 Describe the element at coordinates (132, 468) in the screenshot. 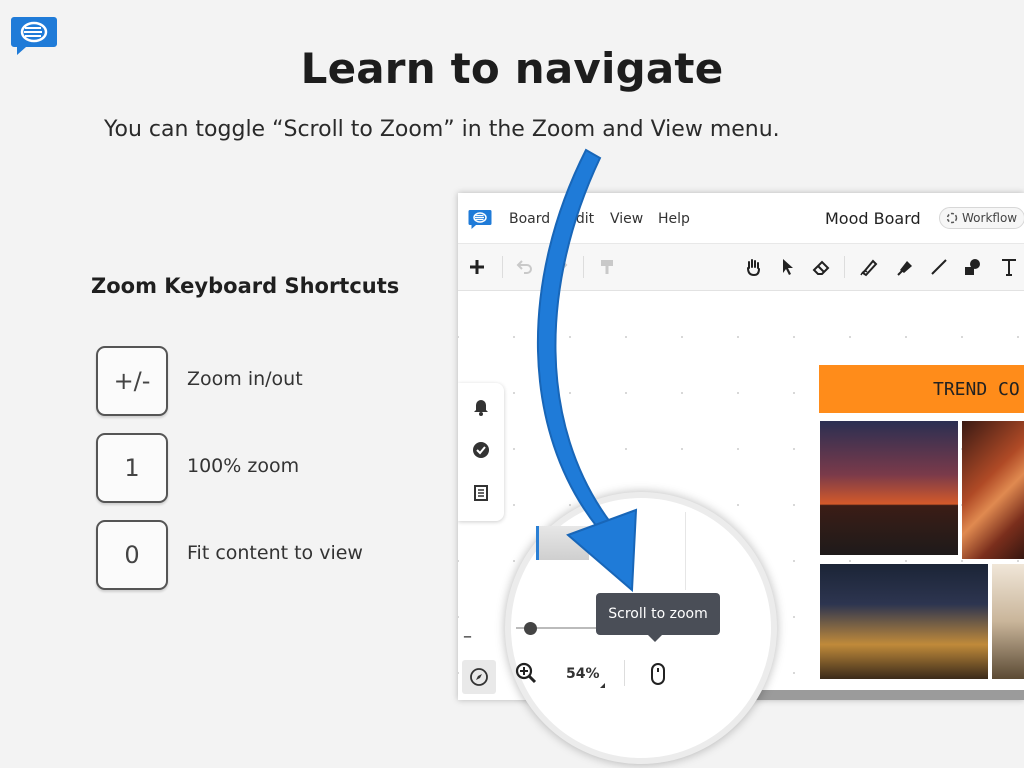

I see `shortcut-key-100: 1` at that location.